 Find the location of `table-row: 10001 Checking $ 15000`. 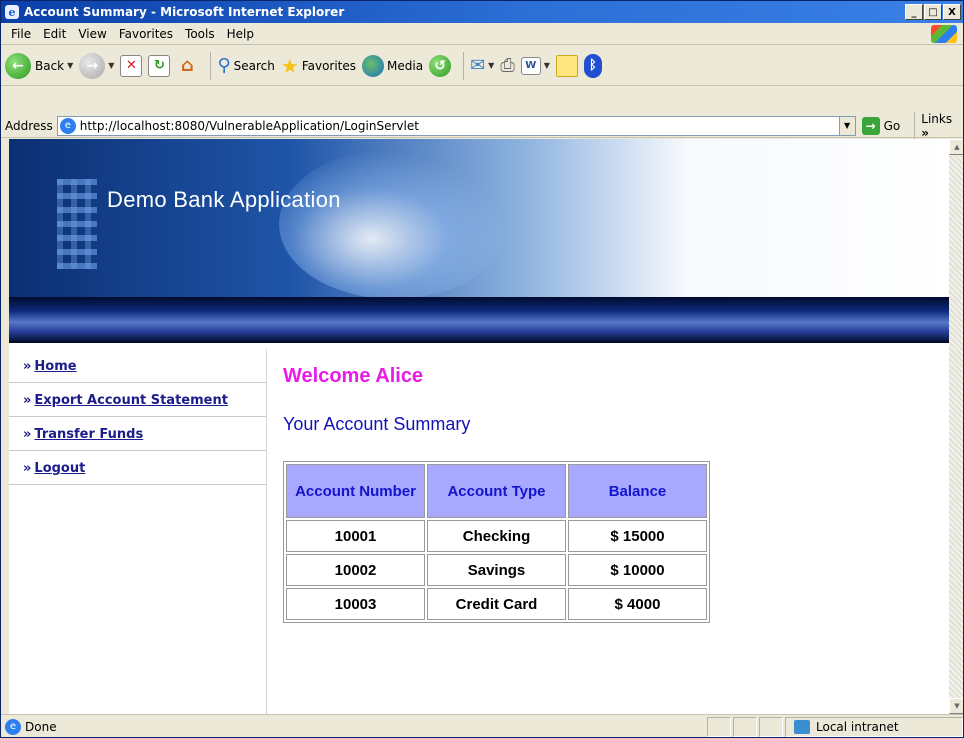

table-row: 10001 Checking $ 15000 is located at coordinates (496, 536).